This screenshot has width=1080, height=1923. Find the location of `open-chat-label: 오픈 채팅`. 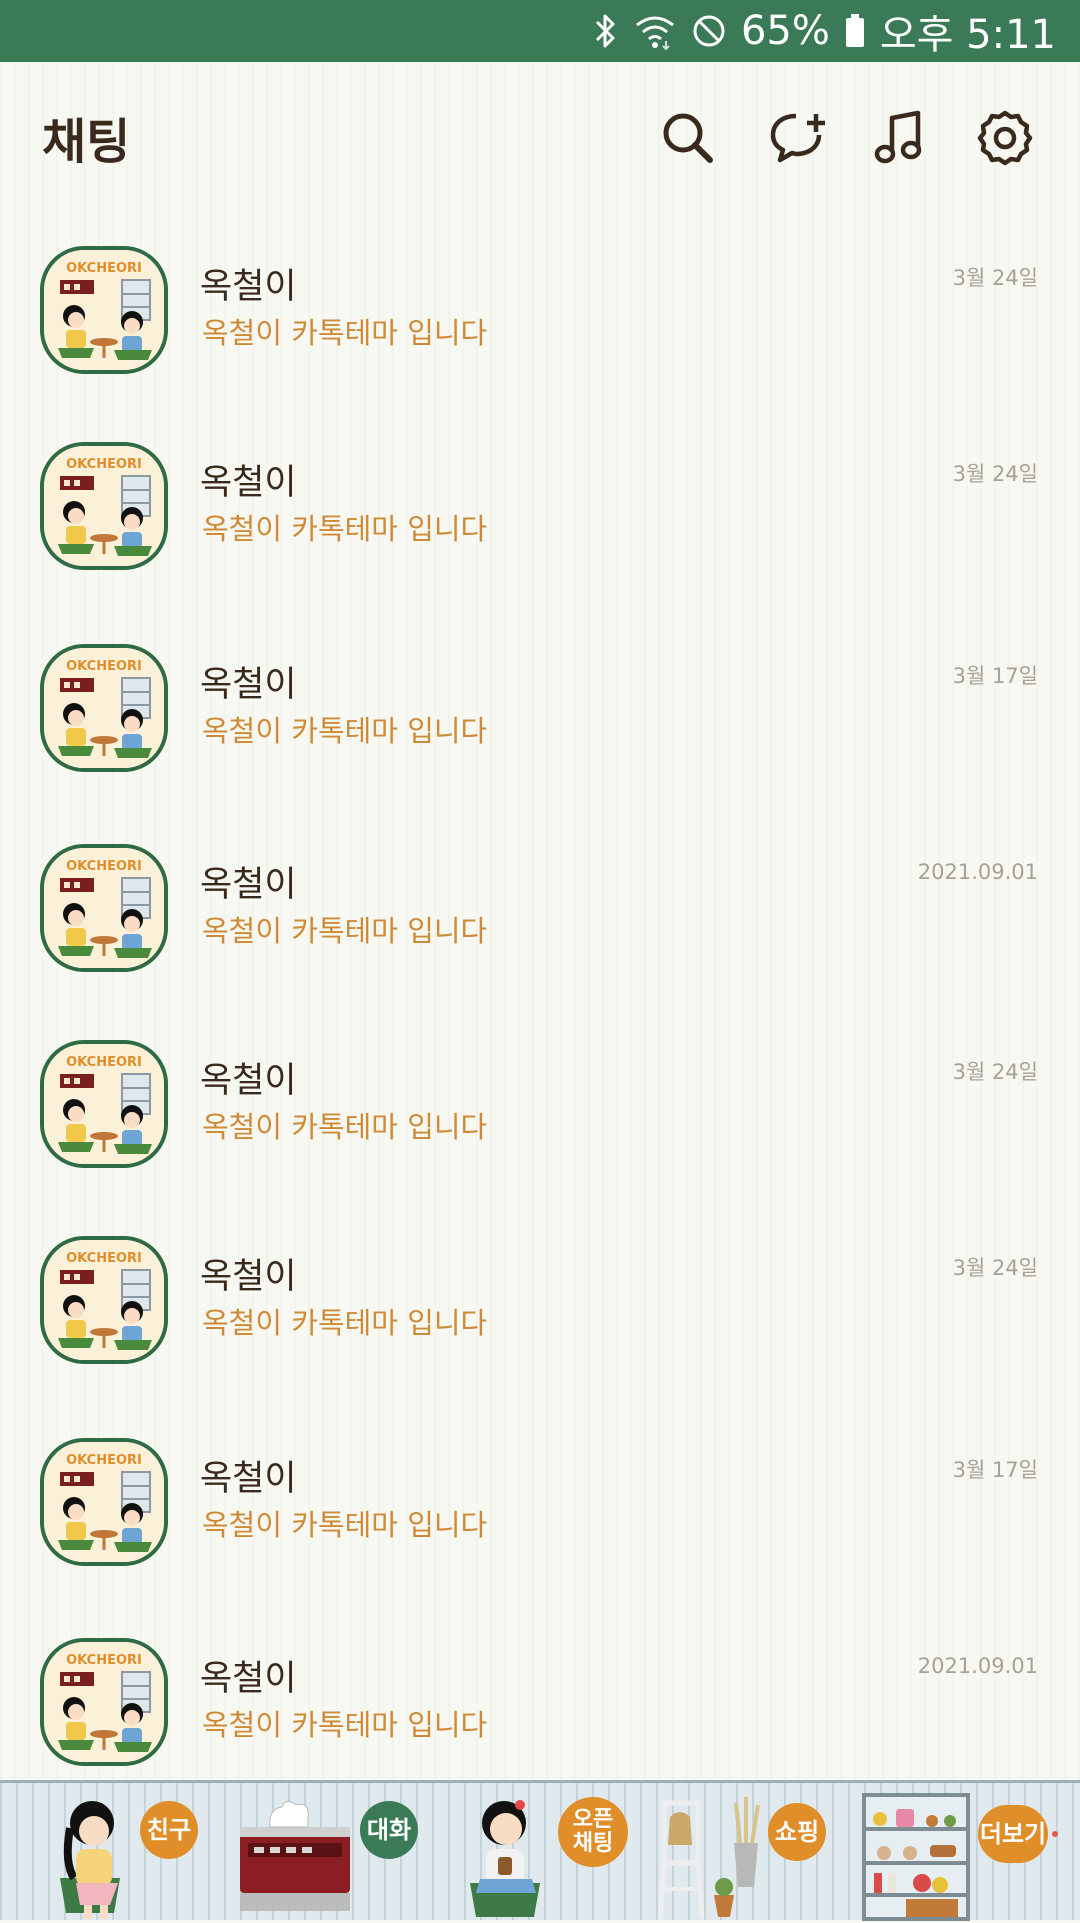

open-chat-label: 오픈 채팅 is located at coordinates (593, 1832).